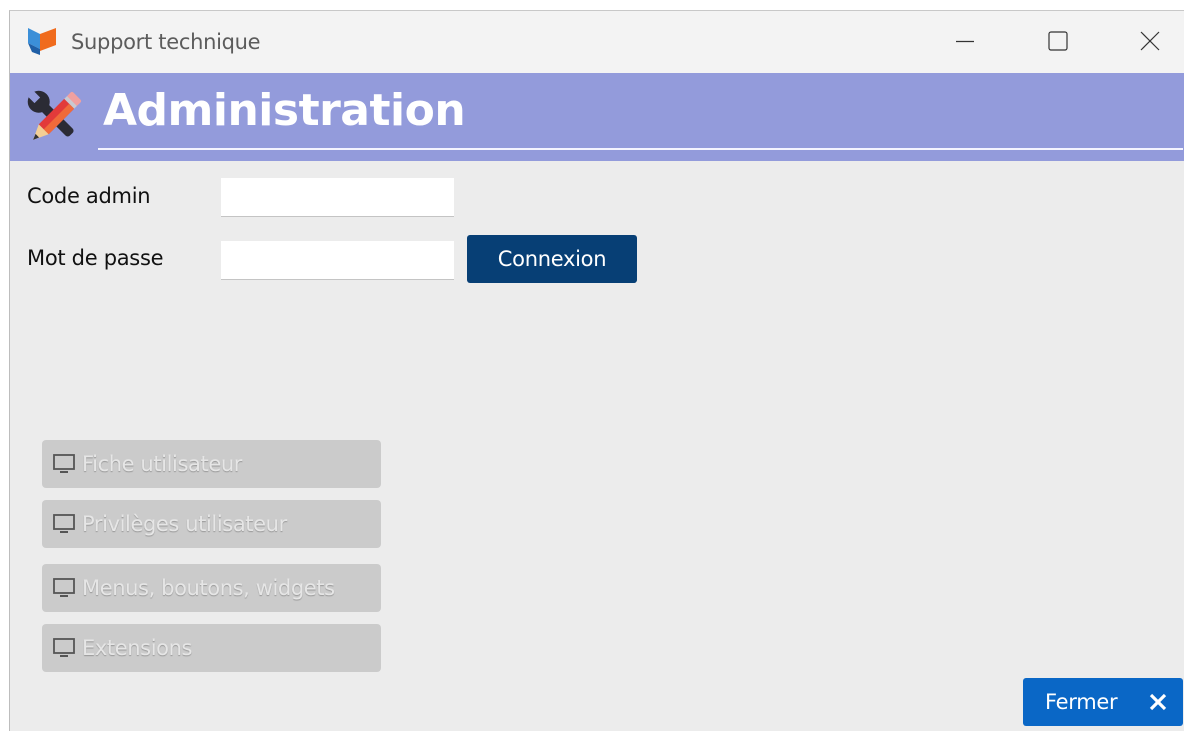 The height and width of the screenshot is (731, 1184). I want to click on close-icon, so click(1150, 41).